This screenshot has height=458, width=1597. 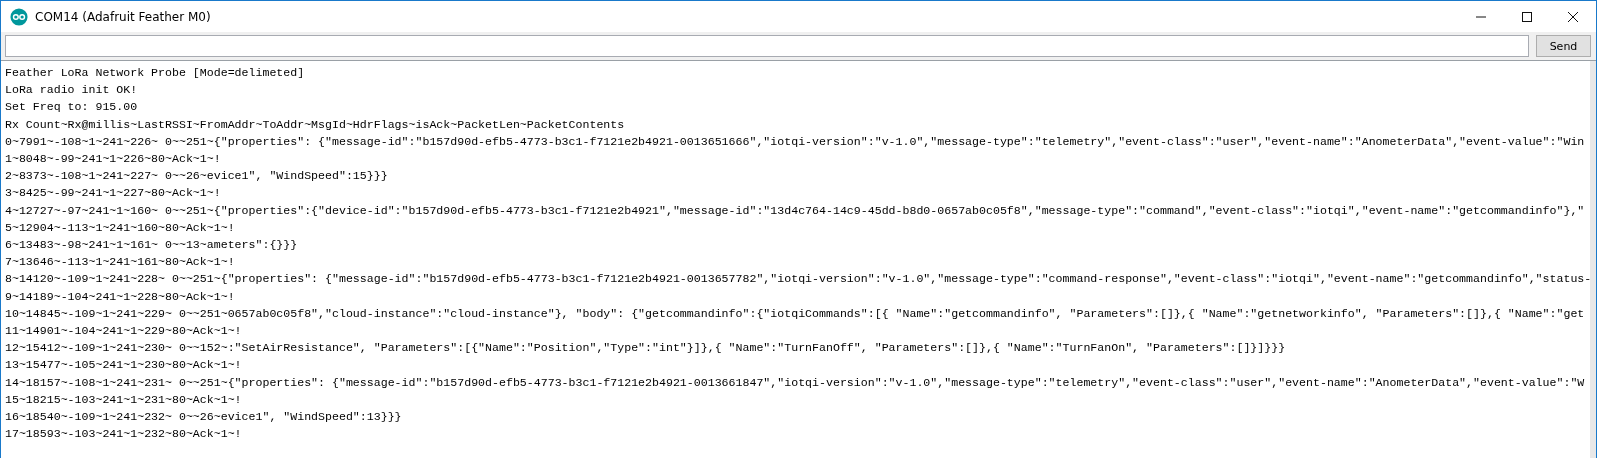 I want to click on console-line: 17~18593~-103~241~1~232~80~Ack~1~!, so click(x=123, y=434).